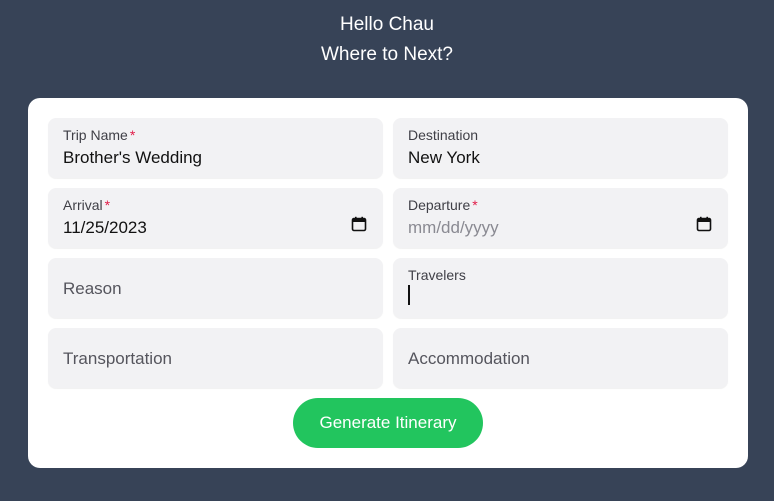 Image resolution: width=774 pixels, height=501 pixels. I want to click on departure-date-field: Departure * mm/dd/yyyy, so click(560, 218).